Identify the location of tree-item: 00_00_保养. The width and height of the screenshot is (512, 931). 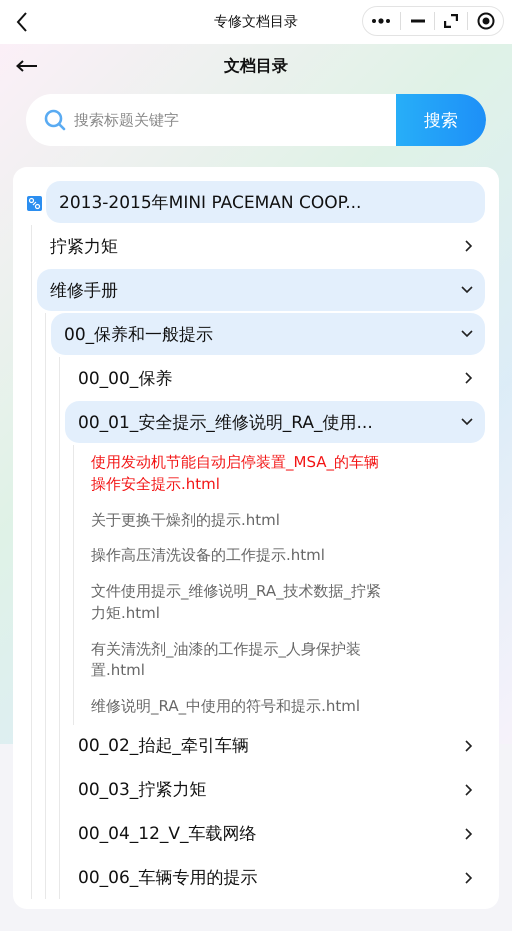
(275, 378).